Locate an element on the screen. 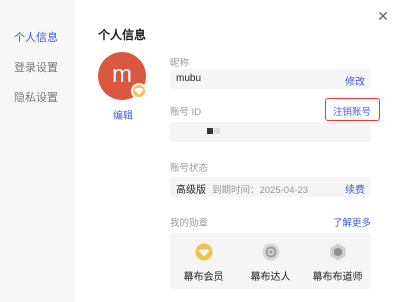 Image resolution: width=400 pixels, height=302 pixels. badges-panel: 幕布会员 幕布达人 幕布布道师 is located at coordinates (270, 261).